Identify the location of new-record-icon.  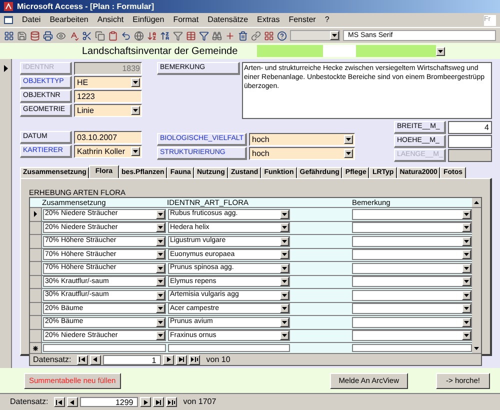
(230, 35).